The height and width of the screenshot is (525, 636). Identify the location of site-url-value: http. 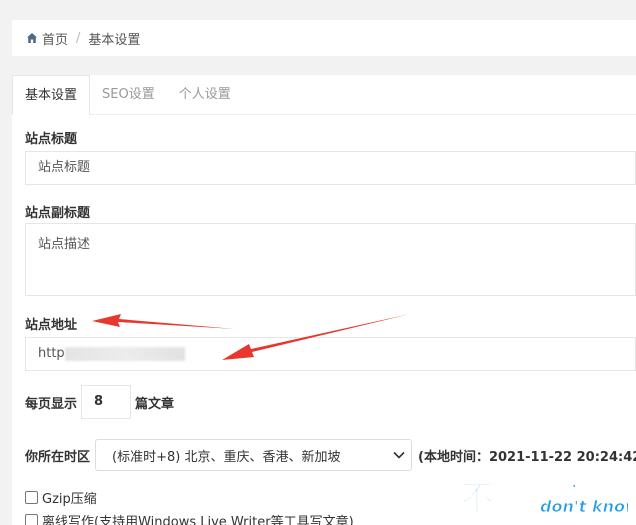
(51, 353).